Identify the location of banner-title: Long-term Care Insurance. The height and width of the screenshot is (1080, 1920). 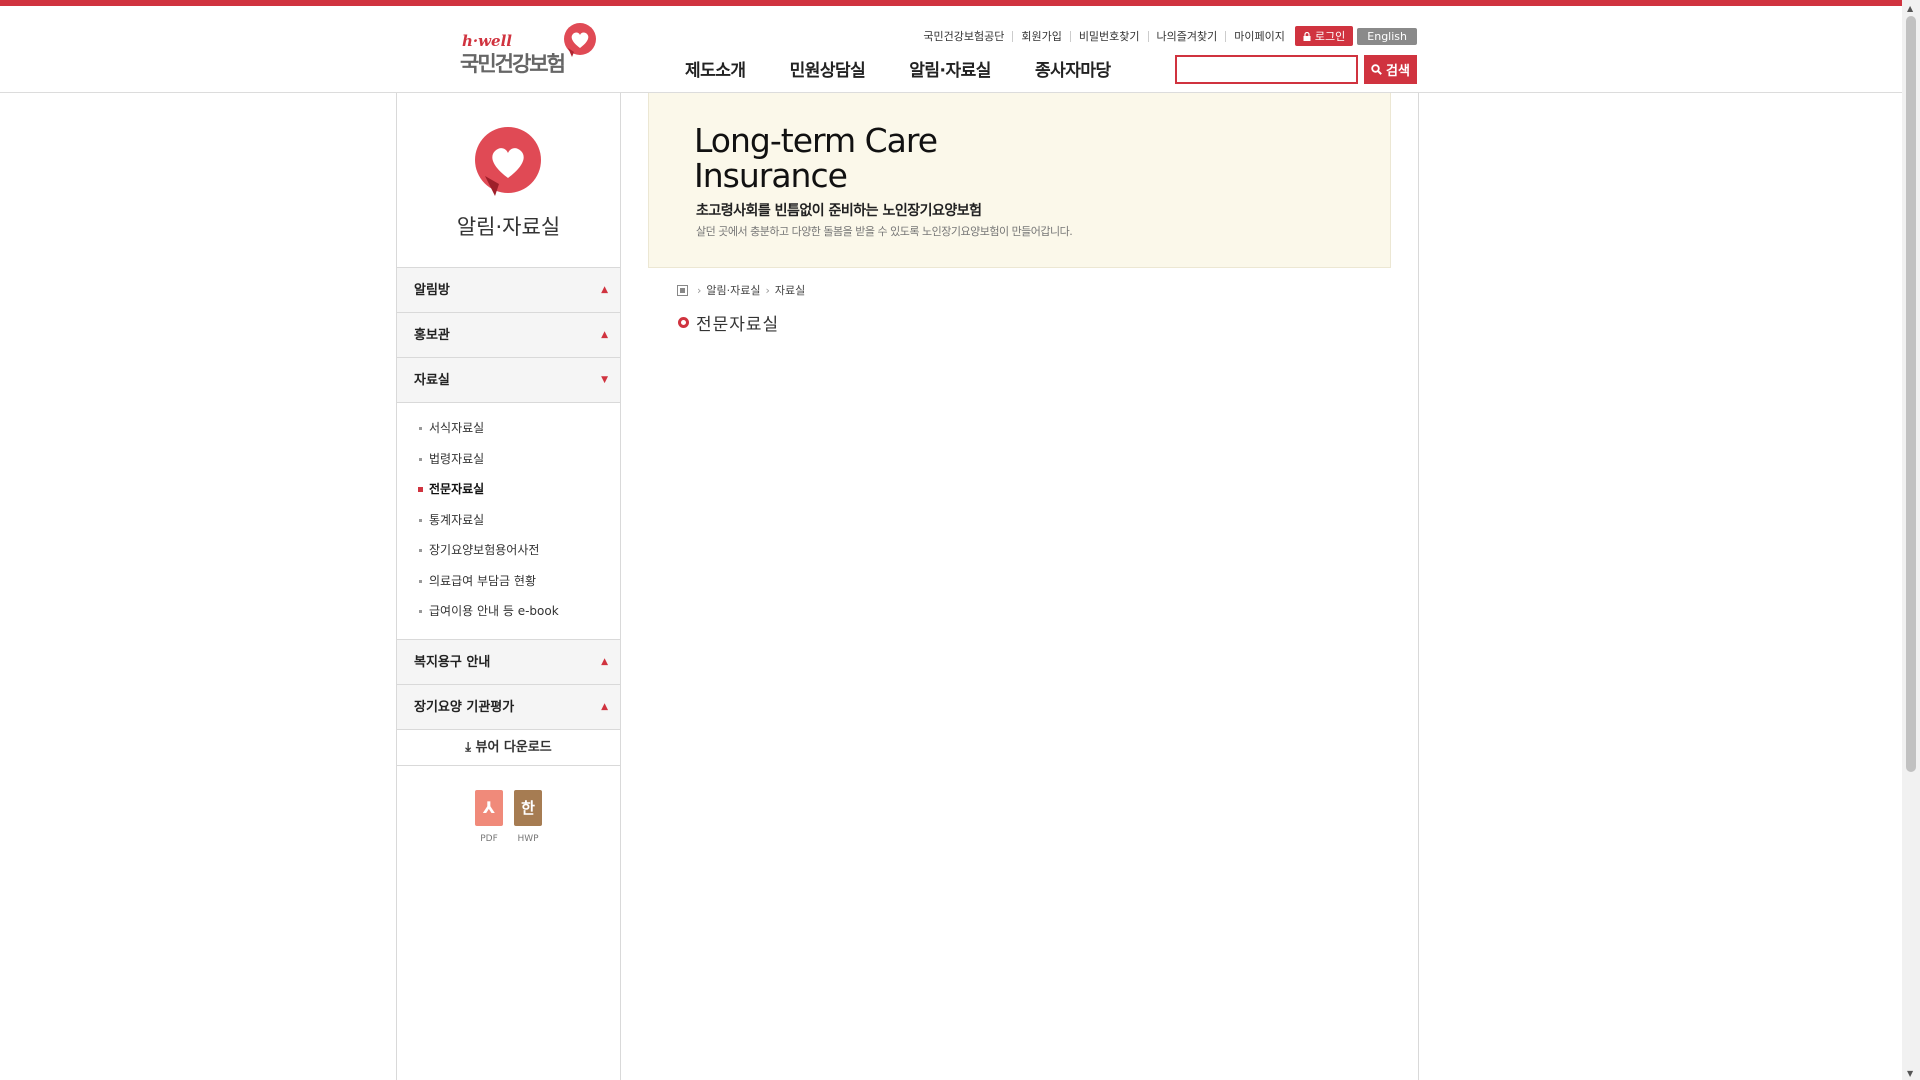
(816, 158).